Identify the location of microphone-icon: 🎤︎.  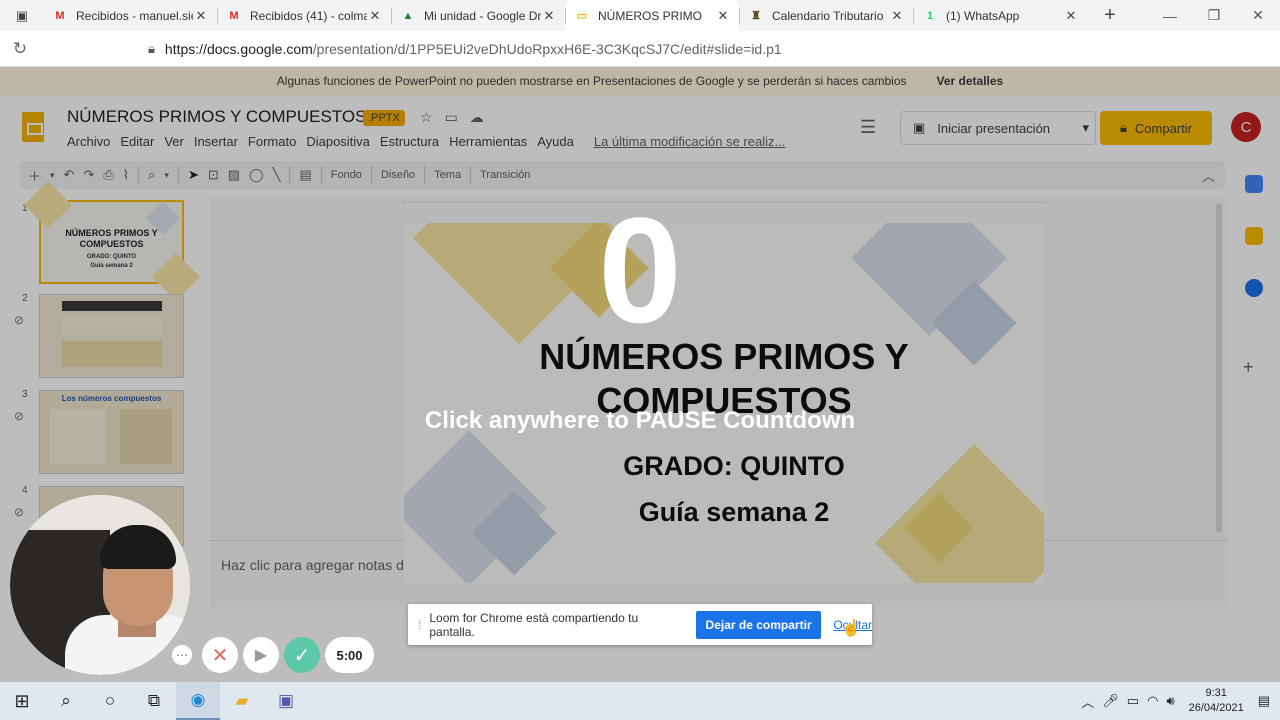
(1110, 701).